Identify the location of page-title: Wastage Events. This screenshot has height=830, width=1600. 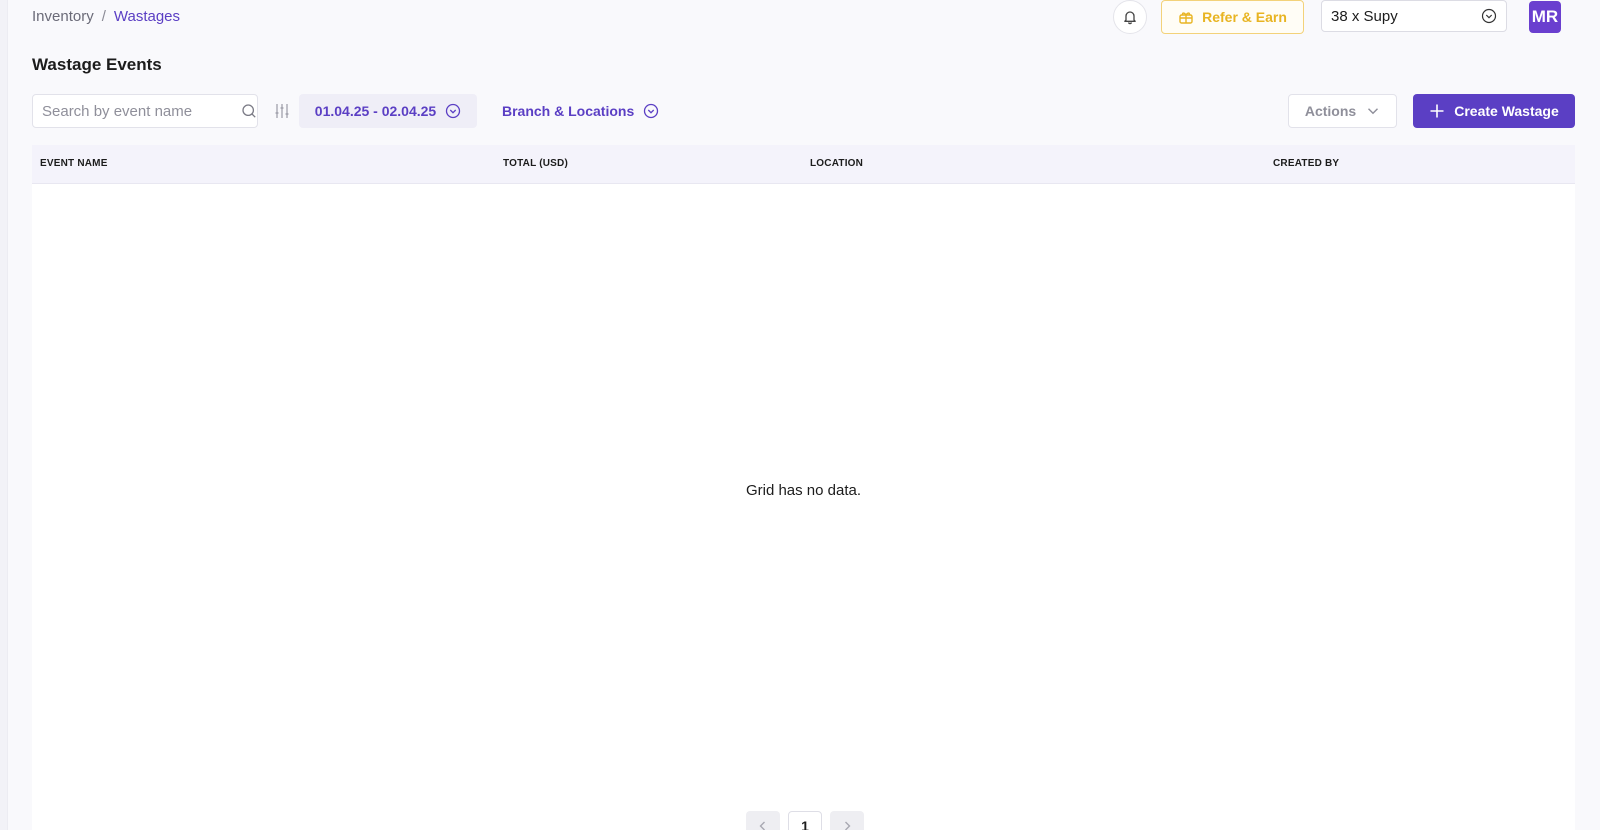
(97, 64).